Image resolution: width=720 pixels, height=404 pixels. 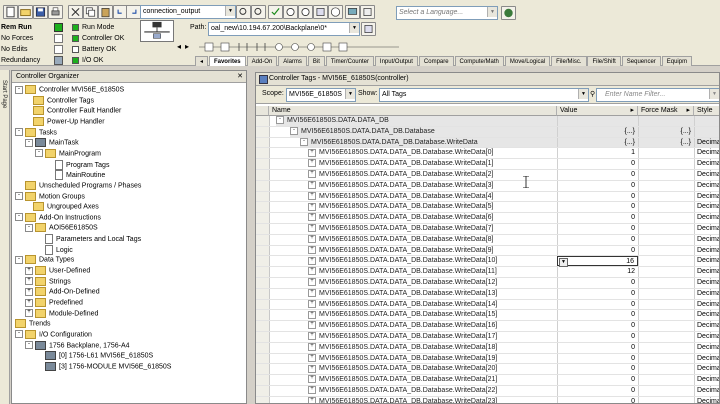 What do you see at coordinates (69, 121) in the screenshot?
I see `organizer-item: Power-Up Handler` at bounding box center [69, 121].